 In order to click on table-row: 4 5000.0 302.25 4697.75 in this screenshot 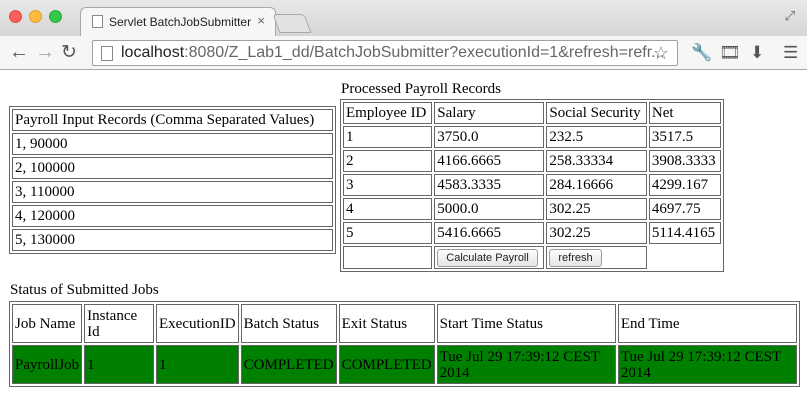, I will do `click(532, 209)`.